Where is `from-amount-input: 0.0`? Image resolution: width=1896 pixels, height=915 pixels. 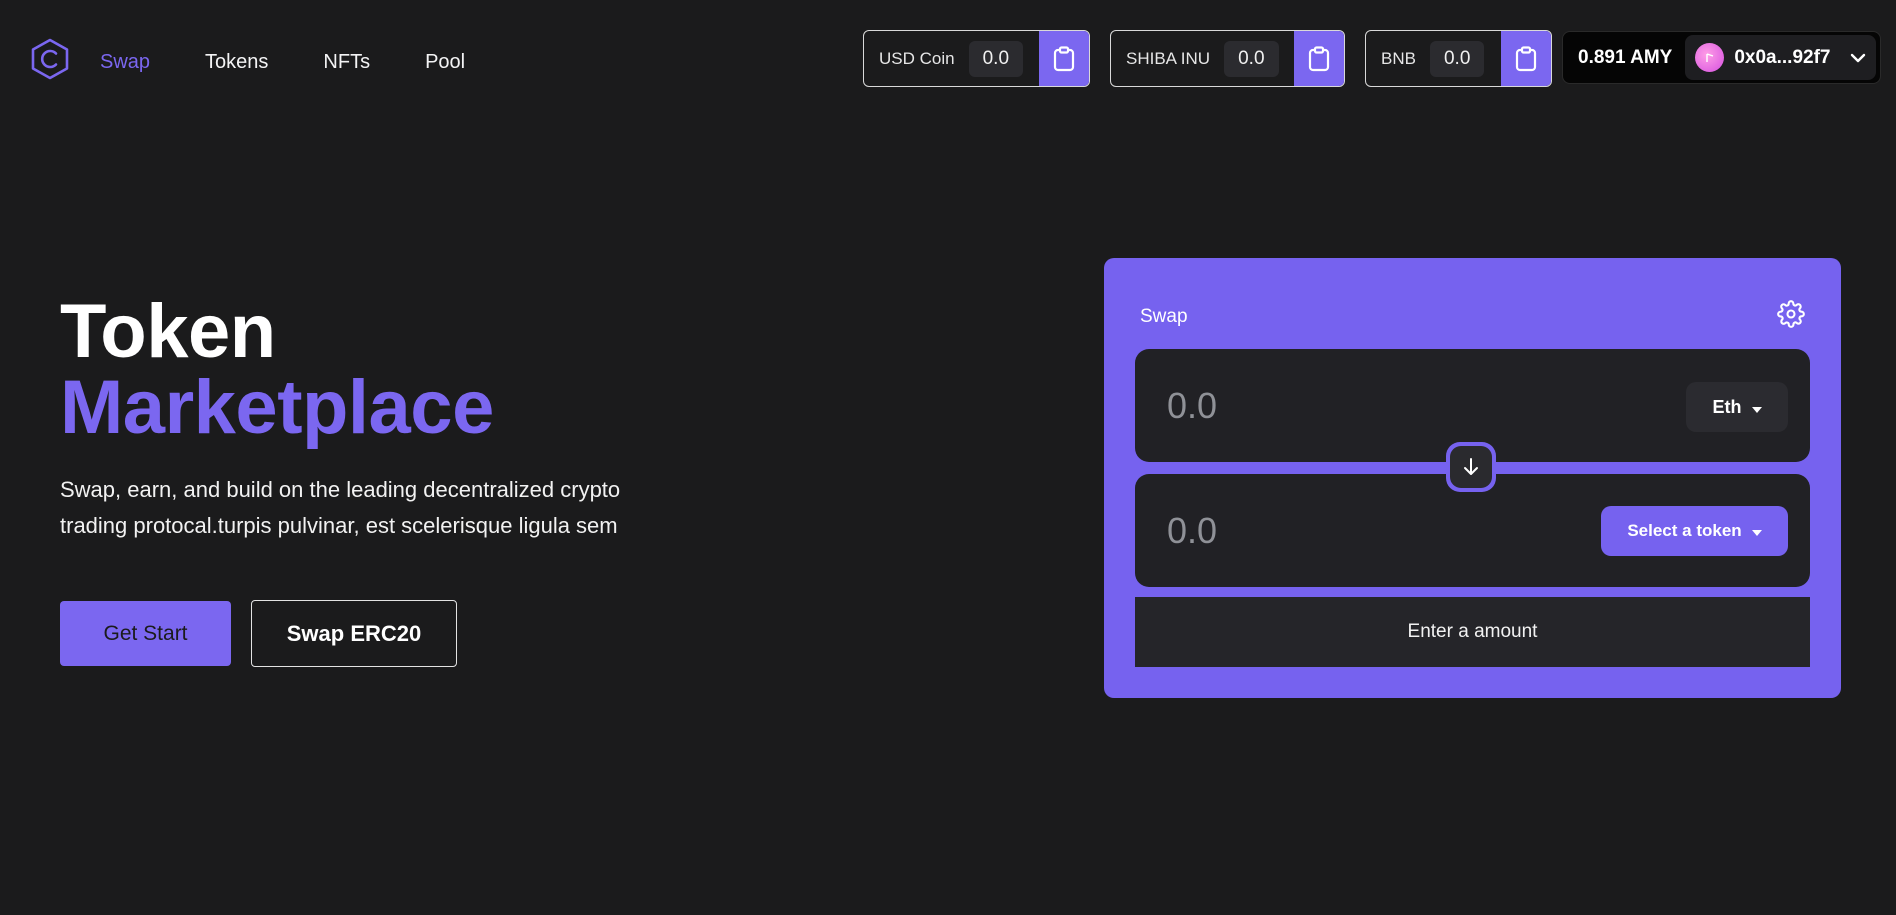 from-amount-input: 0.0 is located at coordinates (1192, 405).